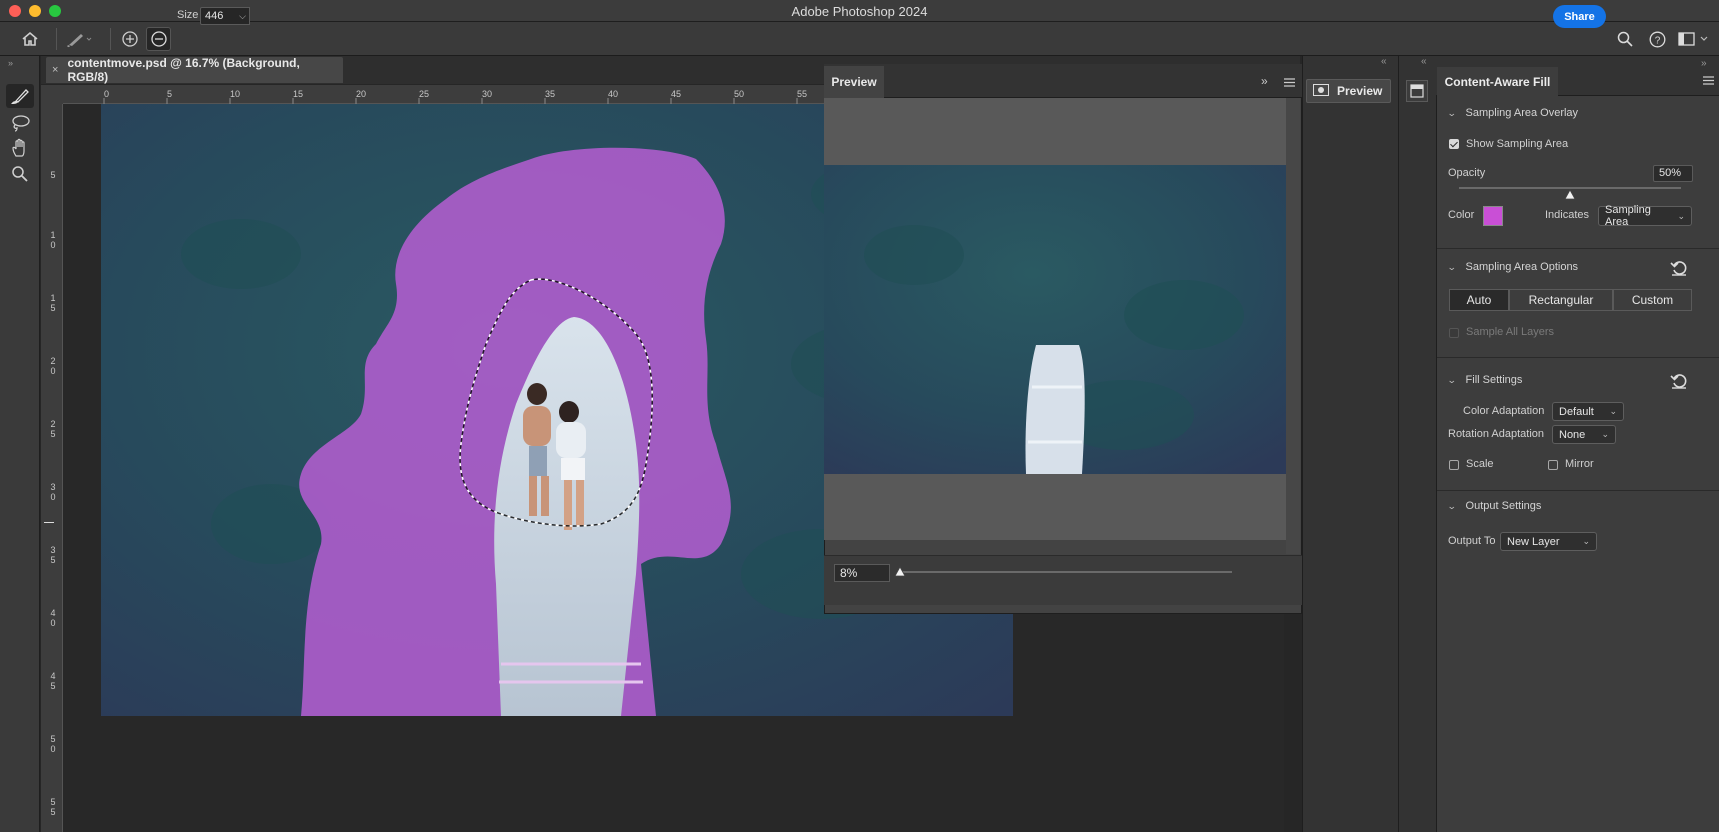 This screenshot has width=1719, height=832. What do you see at coordinates (1579, 464) in the screenshot?
I see `mirror-label: Mirror` at bounding box center [1579, 464].